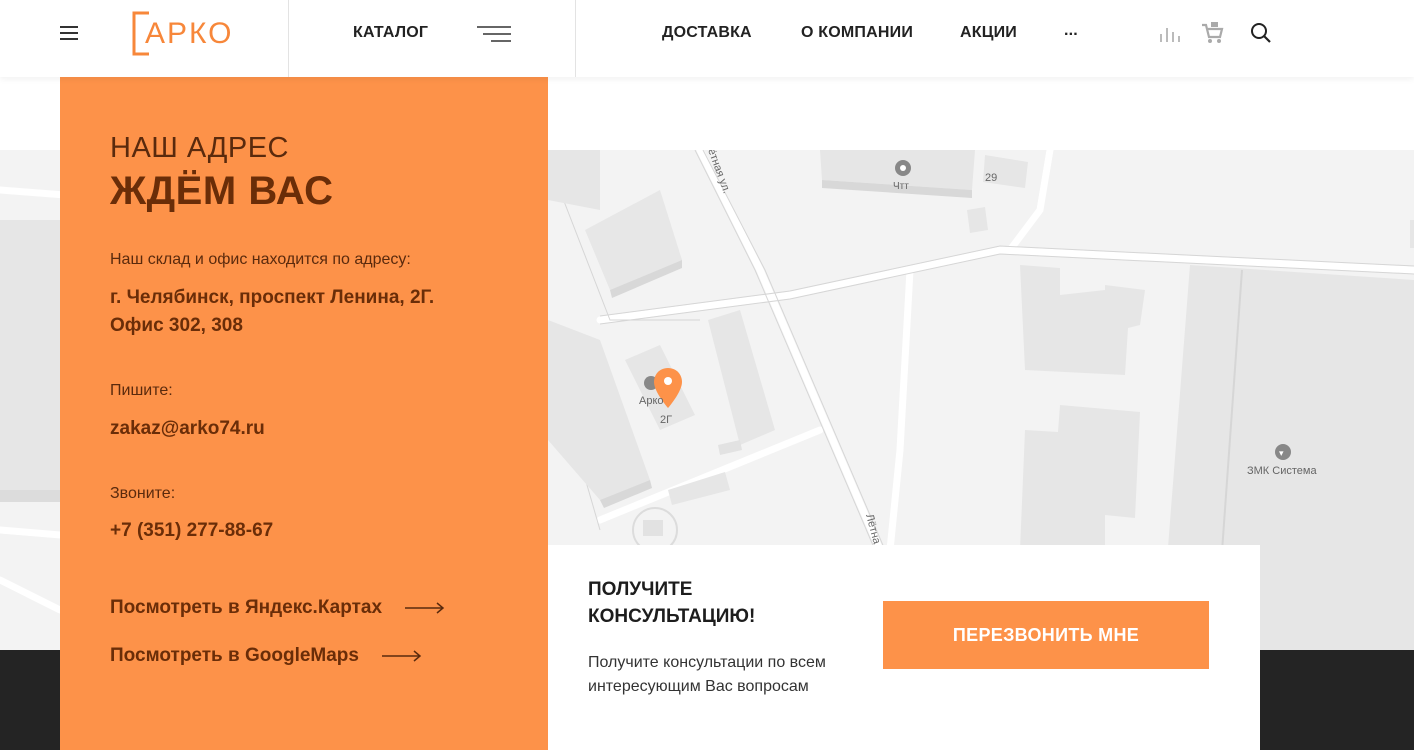 This screenshot has height=750, width=1414. What do you see at coordinates (707, 33) in the screenshot?
I see `nav-delivery: ДОСТАВКА` at bounding box center [707, 33].